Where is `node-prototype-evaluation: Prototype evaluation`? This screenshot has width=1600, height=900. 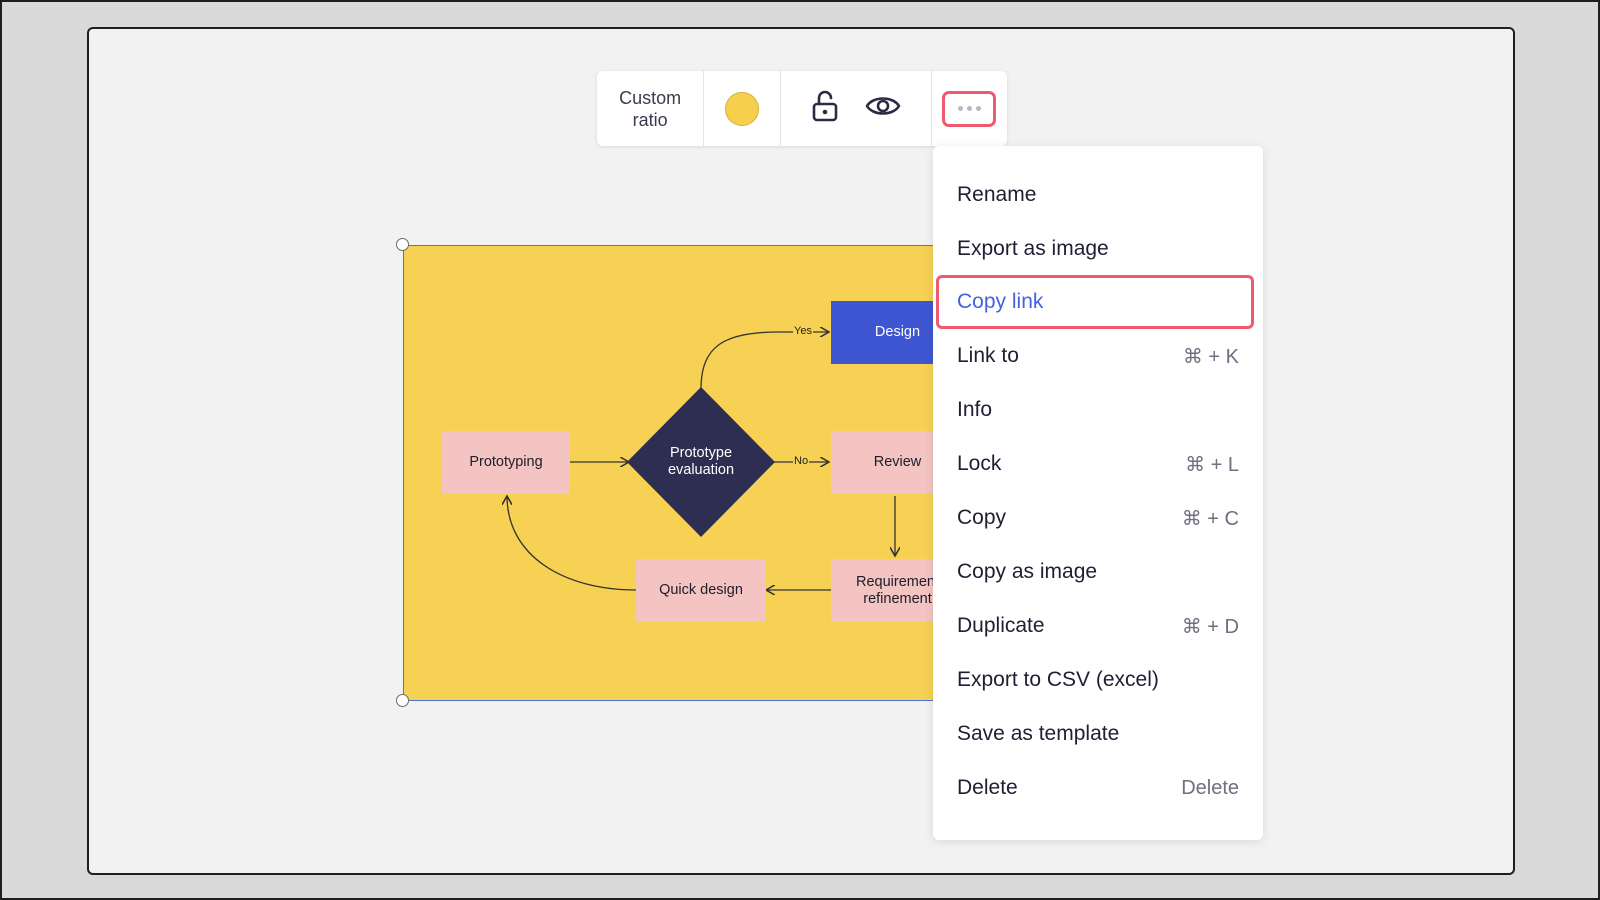 node-prototype-evaluation: Prototype evaluation is located at coordinates (701, 462).